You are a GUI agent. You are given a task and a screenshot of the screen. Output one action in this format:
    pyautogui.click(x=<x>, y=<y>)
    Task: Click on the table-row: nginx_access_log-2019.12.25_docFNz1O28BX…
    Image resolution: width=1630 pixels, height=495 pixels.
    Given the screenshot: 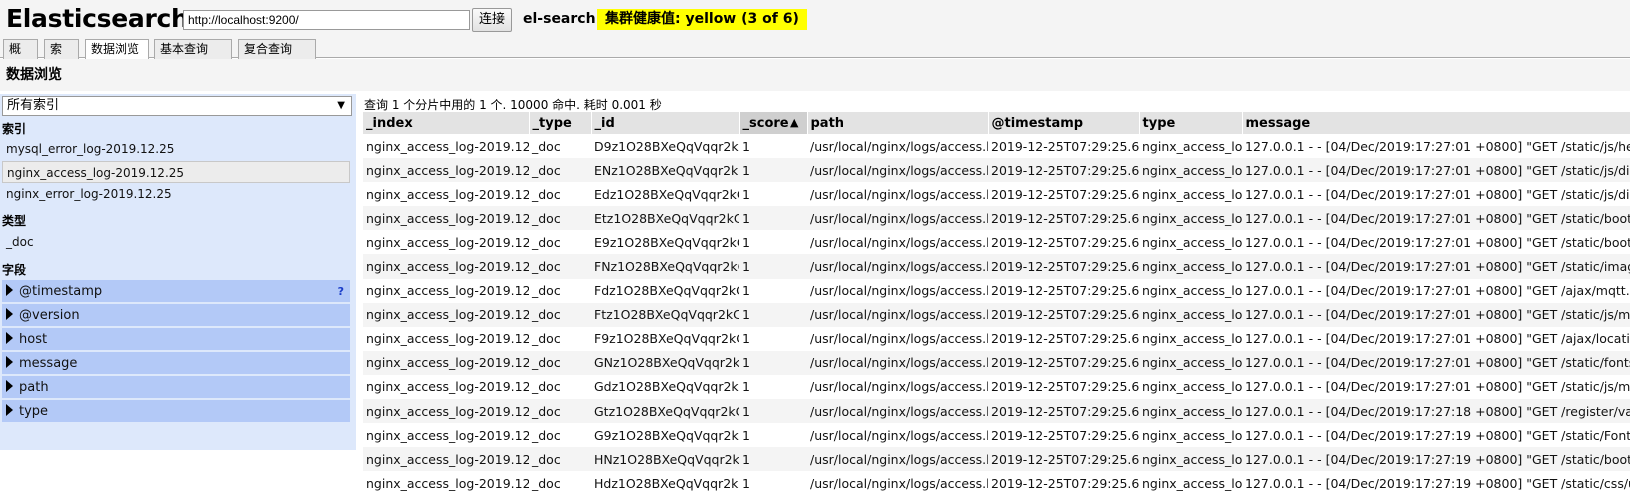 What is the action you would take?
    pyautogui.click(x=996, y=266)
    